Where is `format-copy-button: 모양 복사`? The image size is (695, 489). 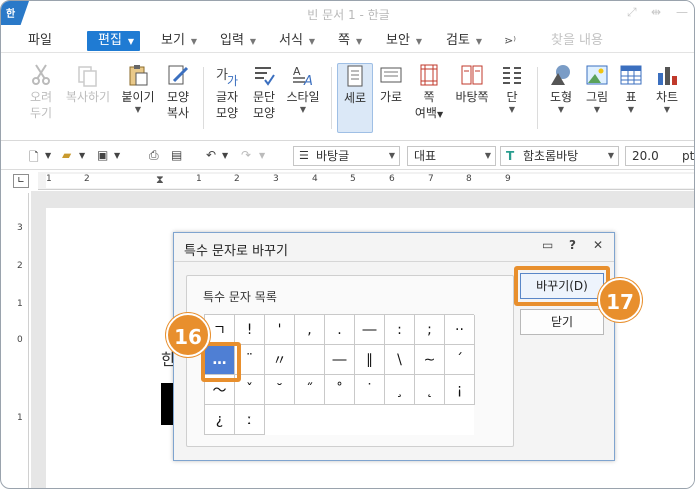 format-copy-button: 모양 복사 is located at coordinates (178, 100).